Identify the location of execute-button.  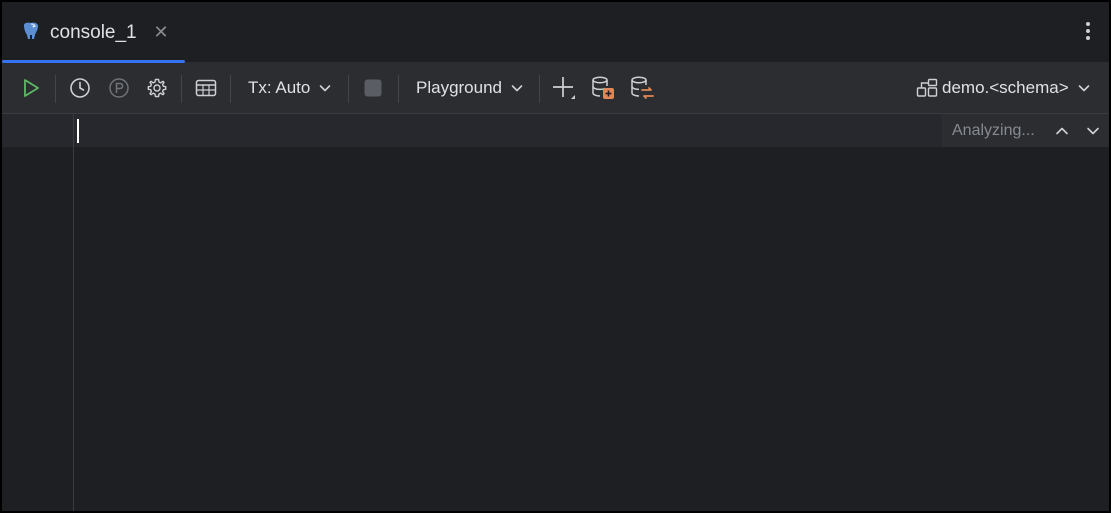
(31, 88).